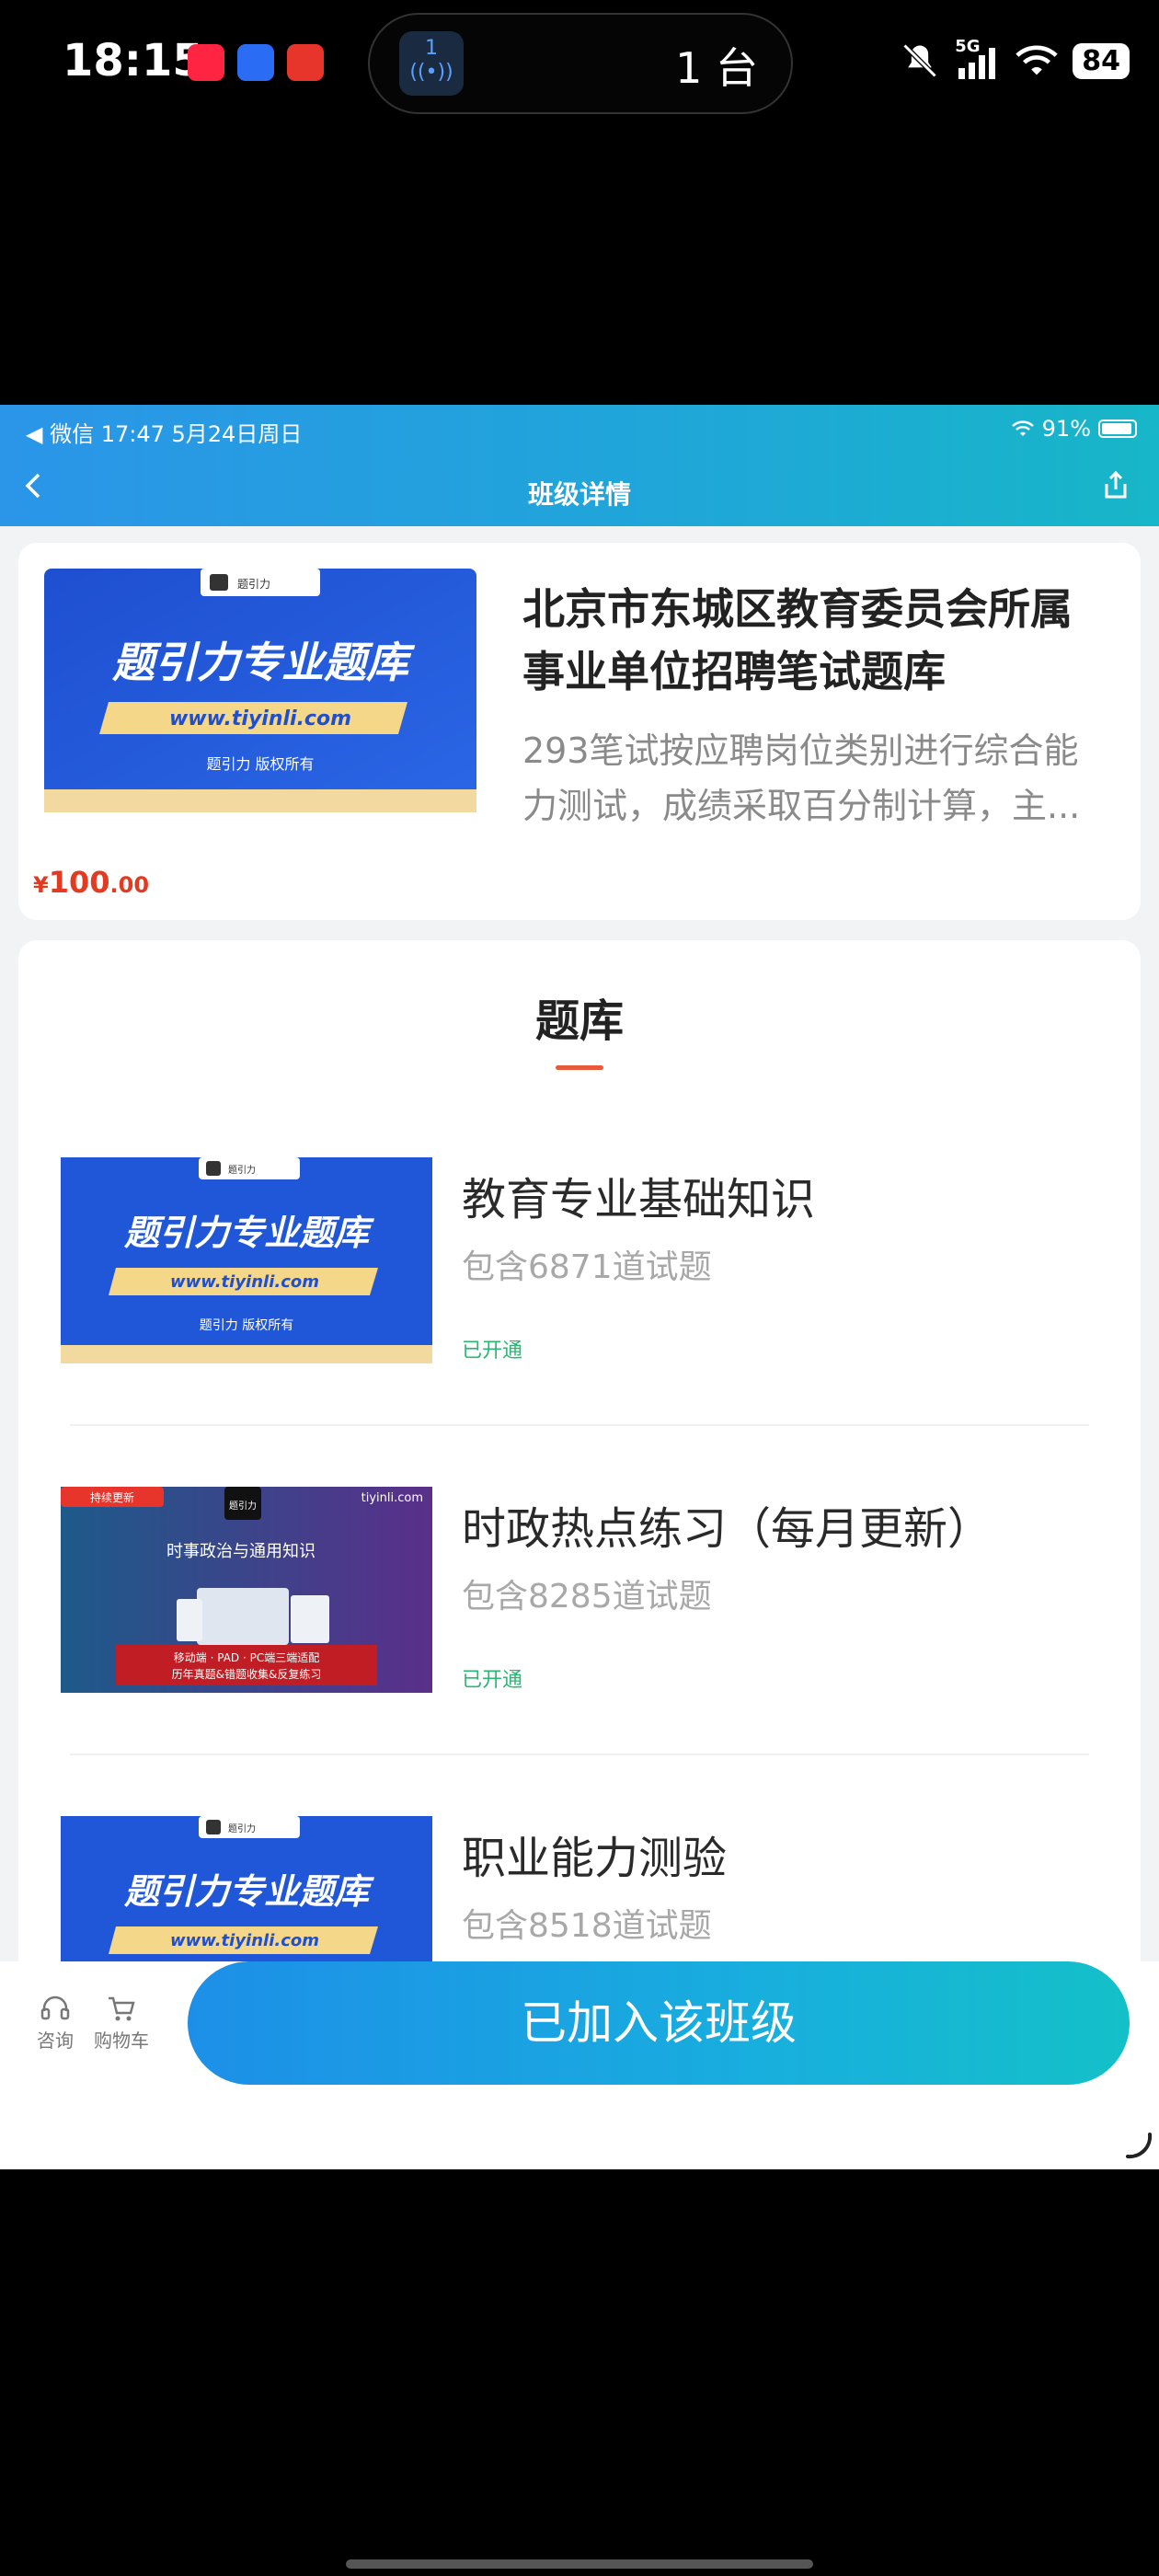 This screenshot has width=1159, height=2576. I want to click on battery-icon, so click(1117, 429).